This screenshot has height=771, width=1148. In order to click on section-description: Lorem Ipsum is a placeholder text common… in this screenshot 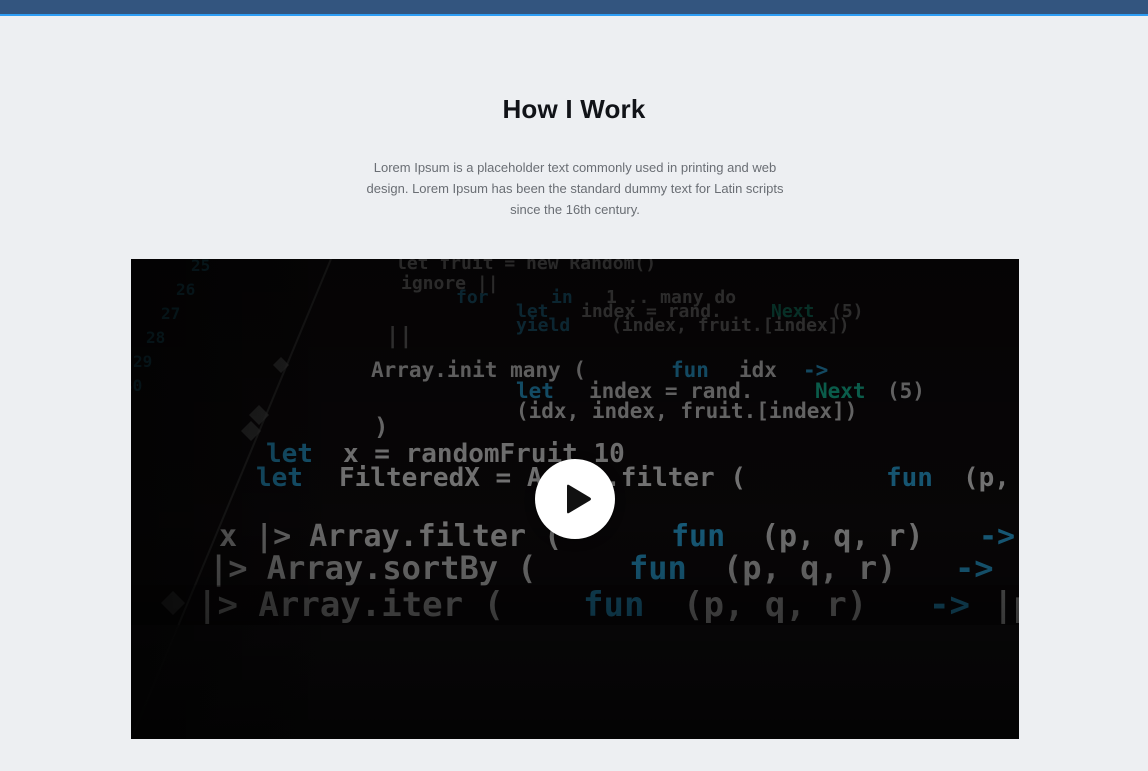, I will do `click(575, 188)`.